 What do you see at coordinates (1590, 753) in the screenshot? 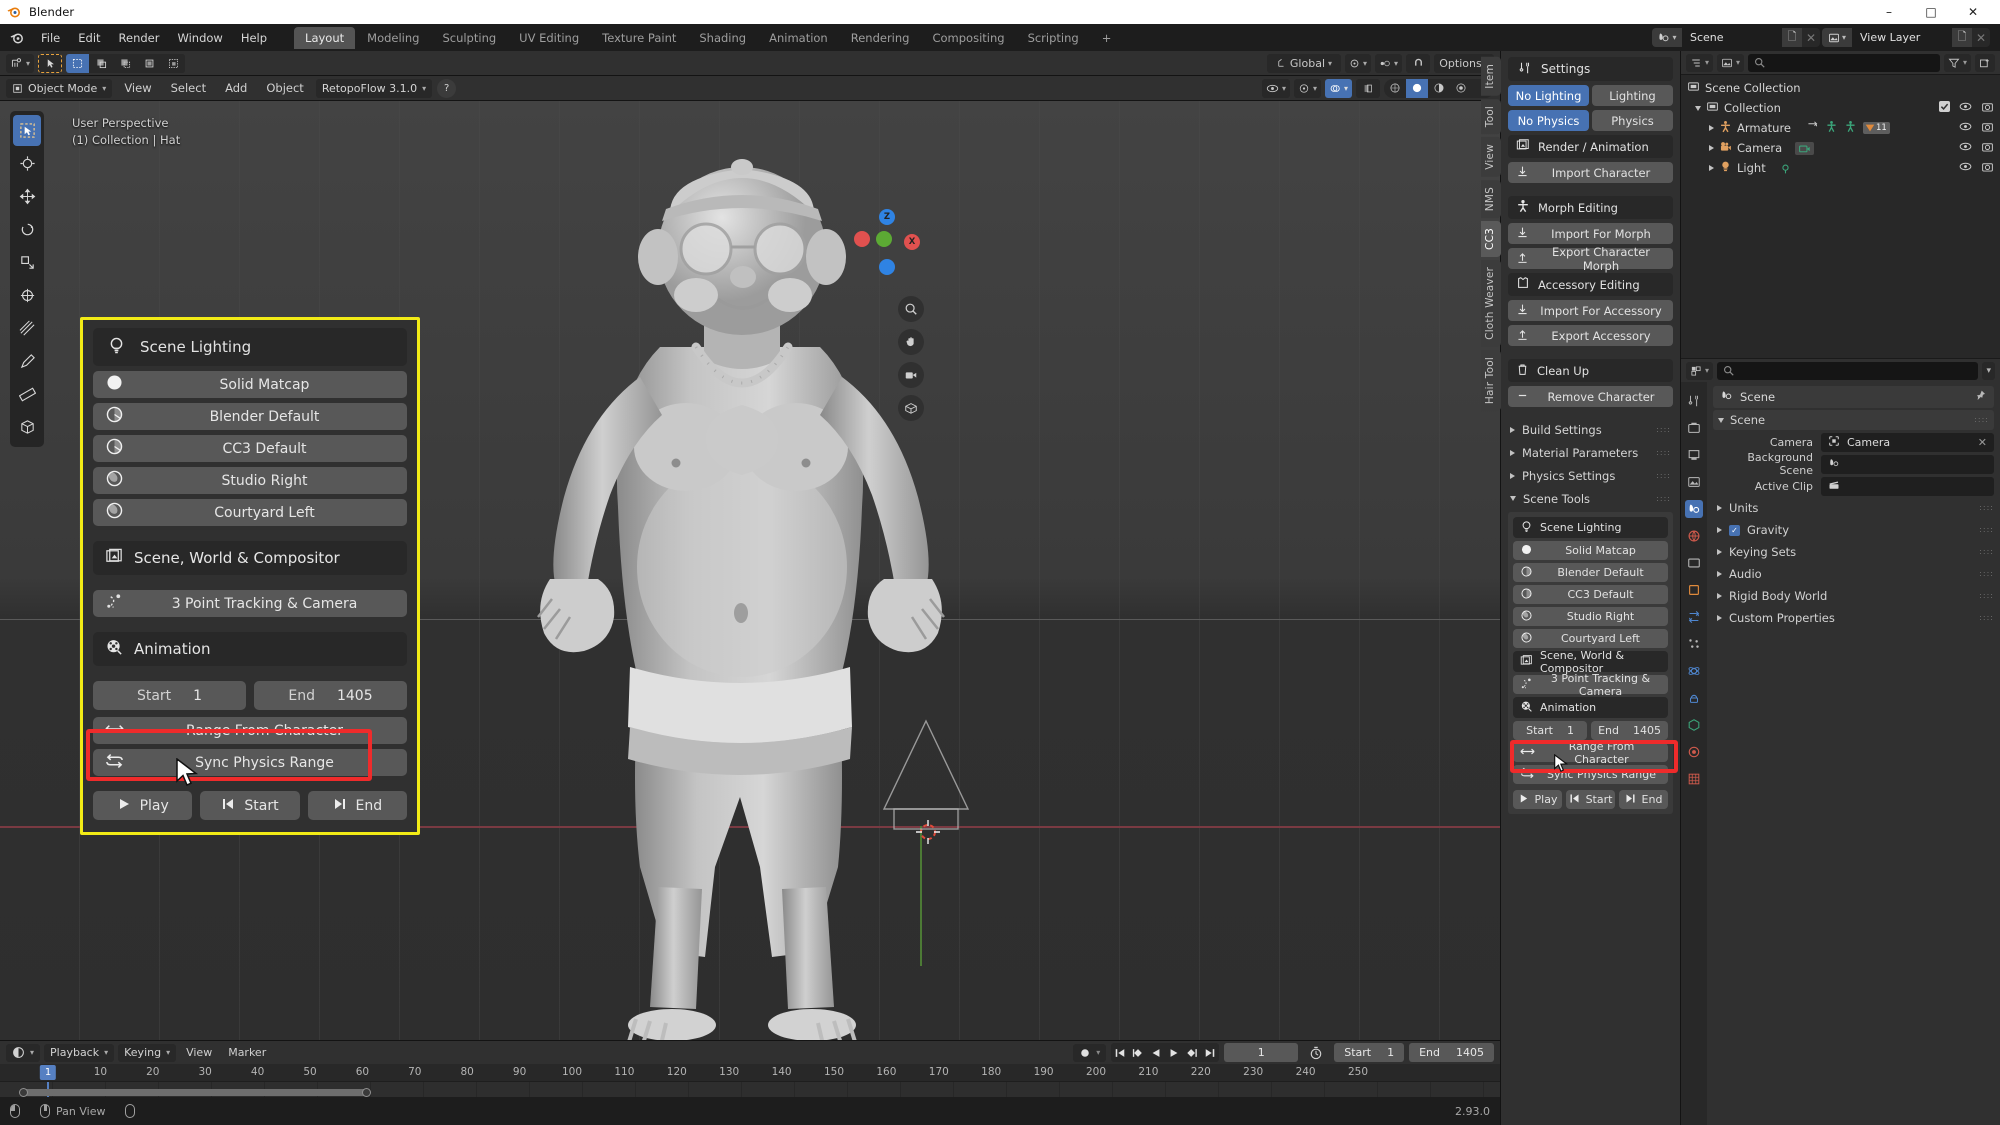
I see `sidebar-range-from-character-button: Range From Character` at bounding box center [1590, 753].